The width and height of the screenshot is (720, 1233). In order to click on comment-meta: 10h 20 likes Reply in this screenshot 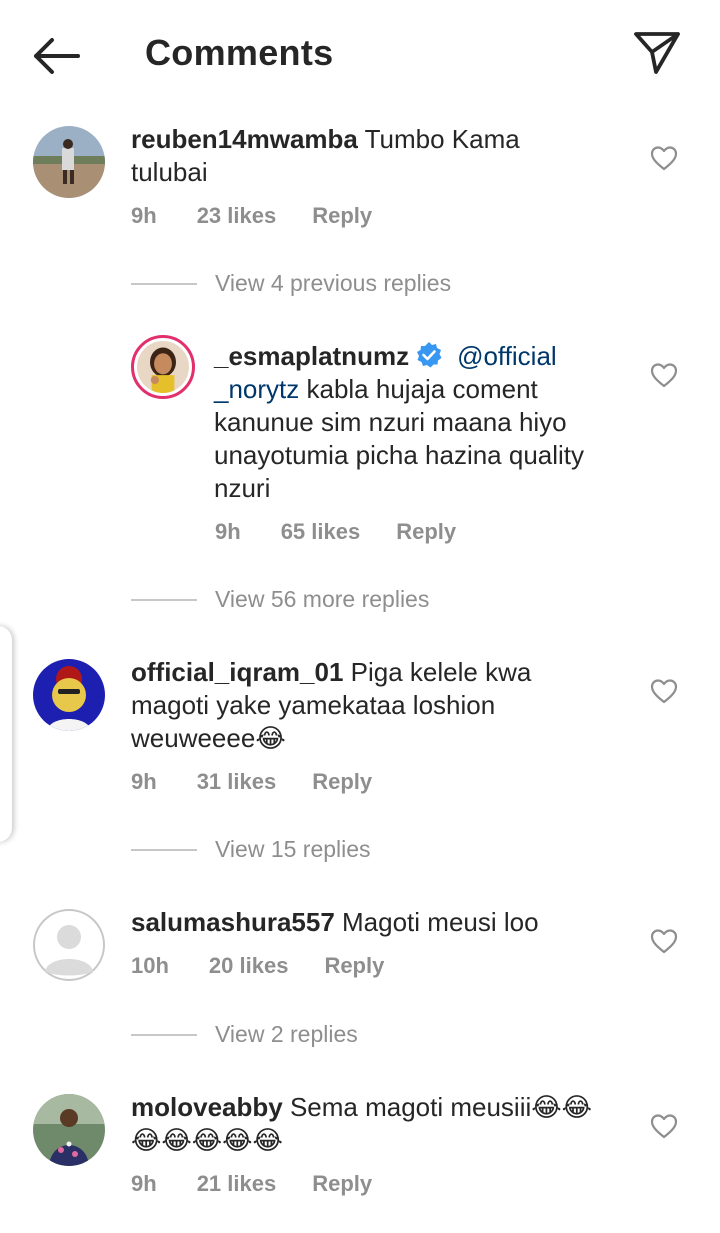, I will do `click(275, 966)`.